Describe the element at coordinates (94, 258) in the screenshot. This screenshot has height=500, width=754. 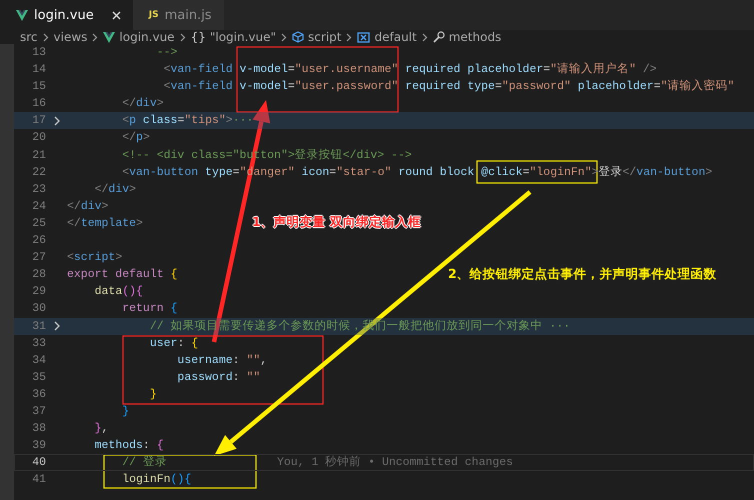
I see `code-line: <script>` at that location.